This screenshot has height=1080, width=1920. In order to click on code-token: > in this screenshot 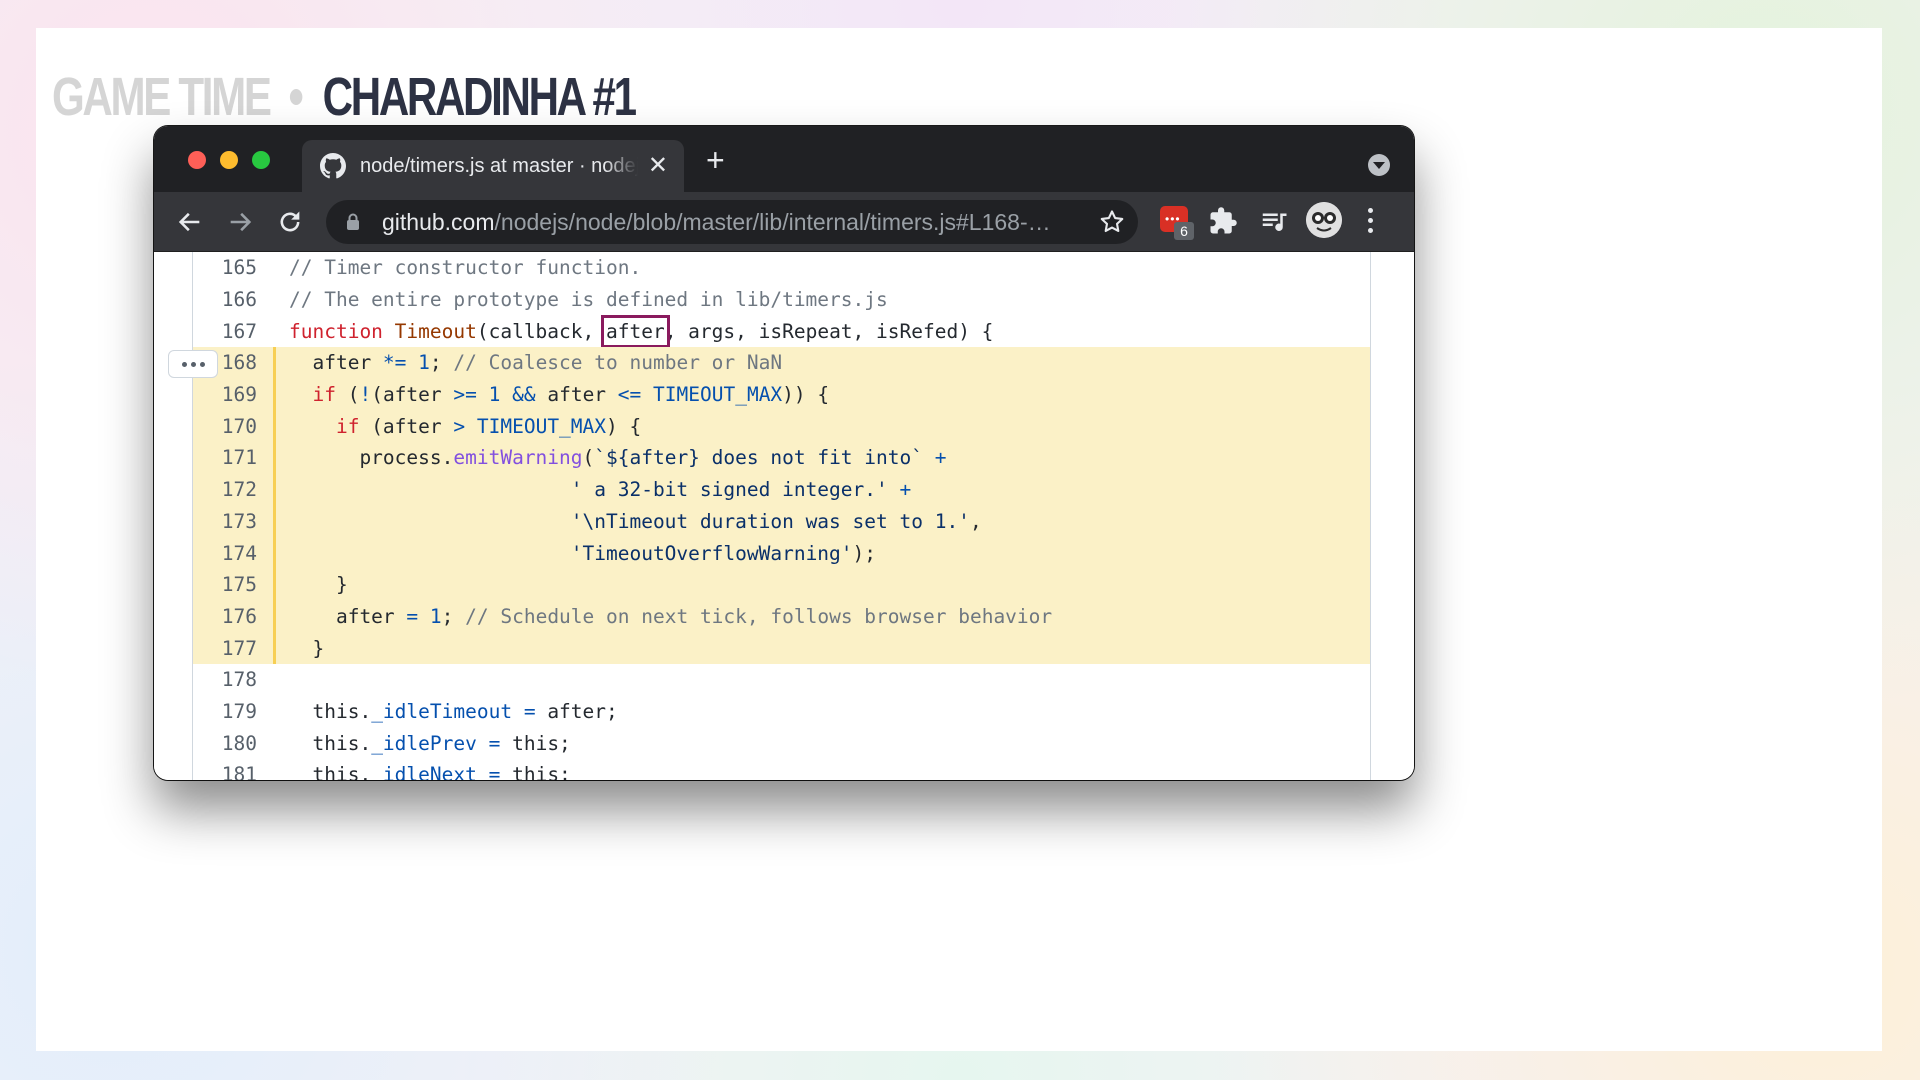, I will do `click(459, 426)`.